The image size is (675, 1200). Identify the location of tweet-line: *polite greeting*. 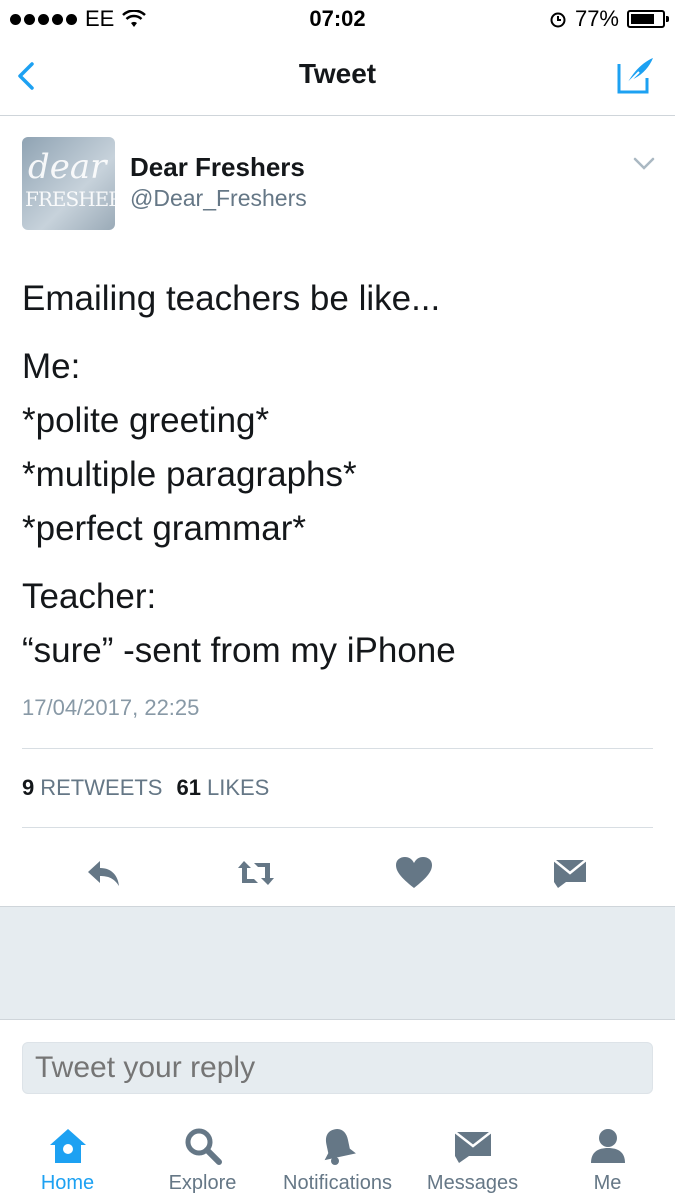
(146, 420).